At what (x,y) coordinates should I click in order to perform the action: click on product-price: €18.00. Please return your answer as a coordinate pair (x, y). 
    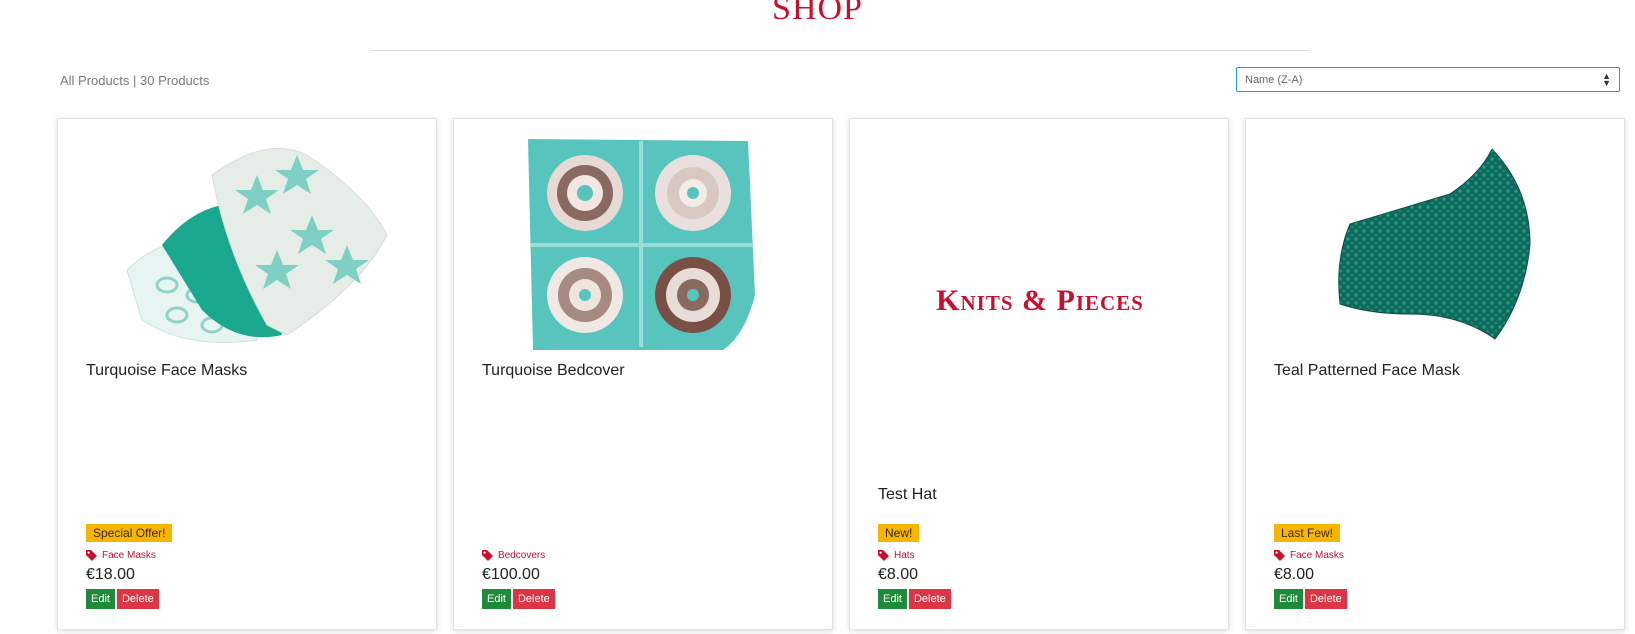
    Looking at the image, I should click on (110, 574).